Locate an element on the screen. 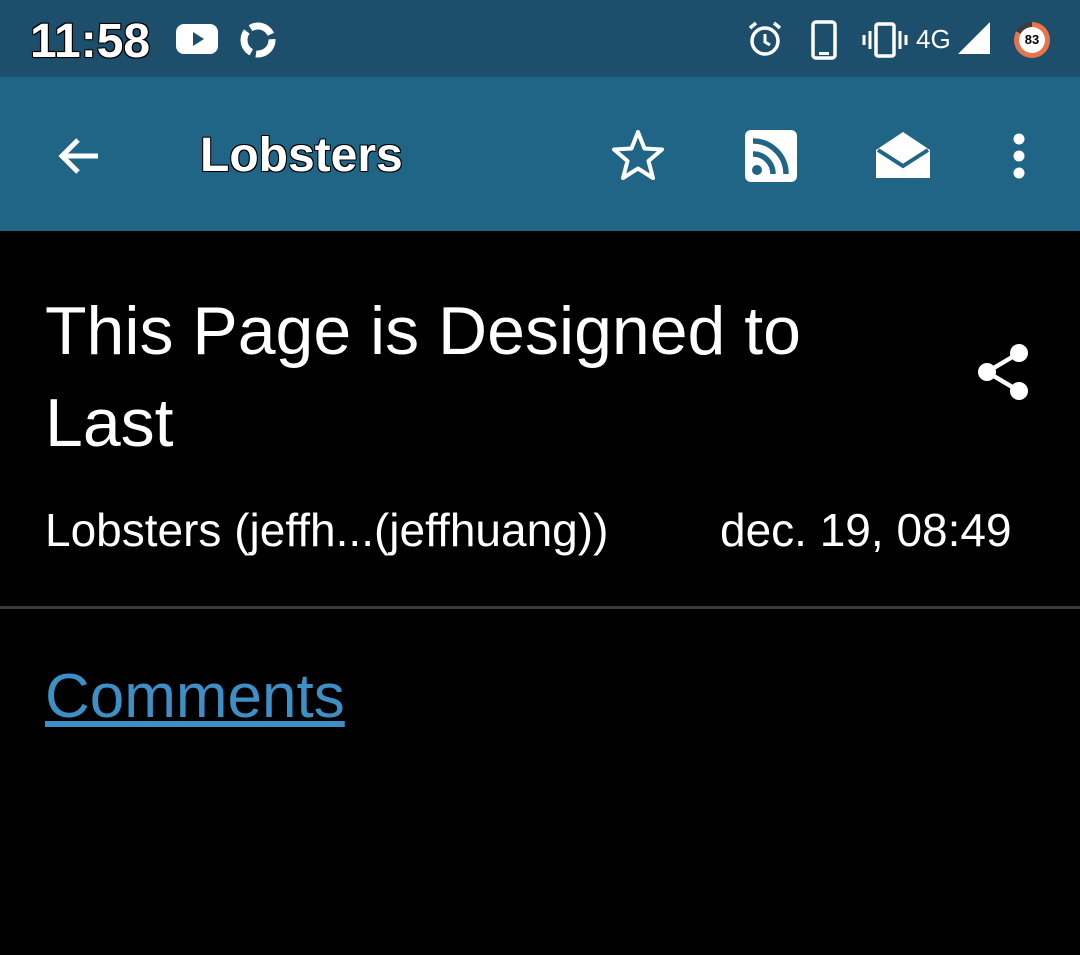 The width and height of the screenshot is (1080, 955). vibrate-icon is located at coordinates (885, 40).